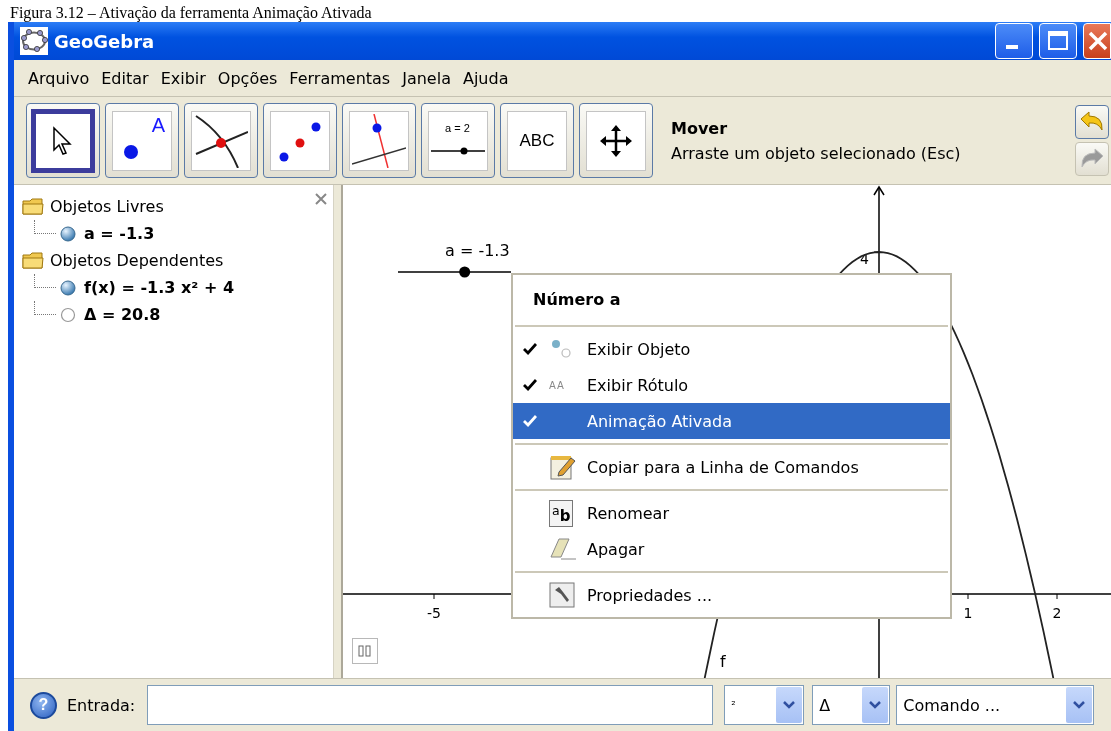 This screenshot has height=731, width=1111. Describe the element at coordinates (434, 613) in the screenshot. I see `tick-label: -5` at that location.